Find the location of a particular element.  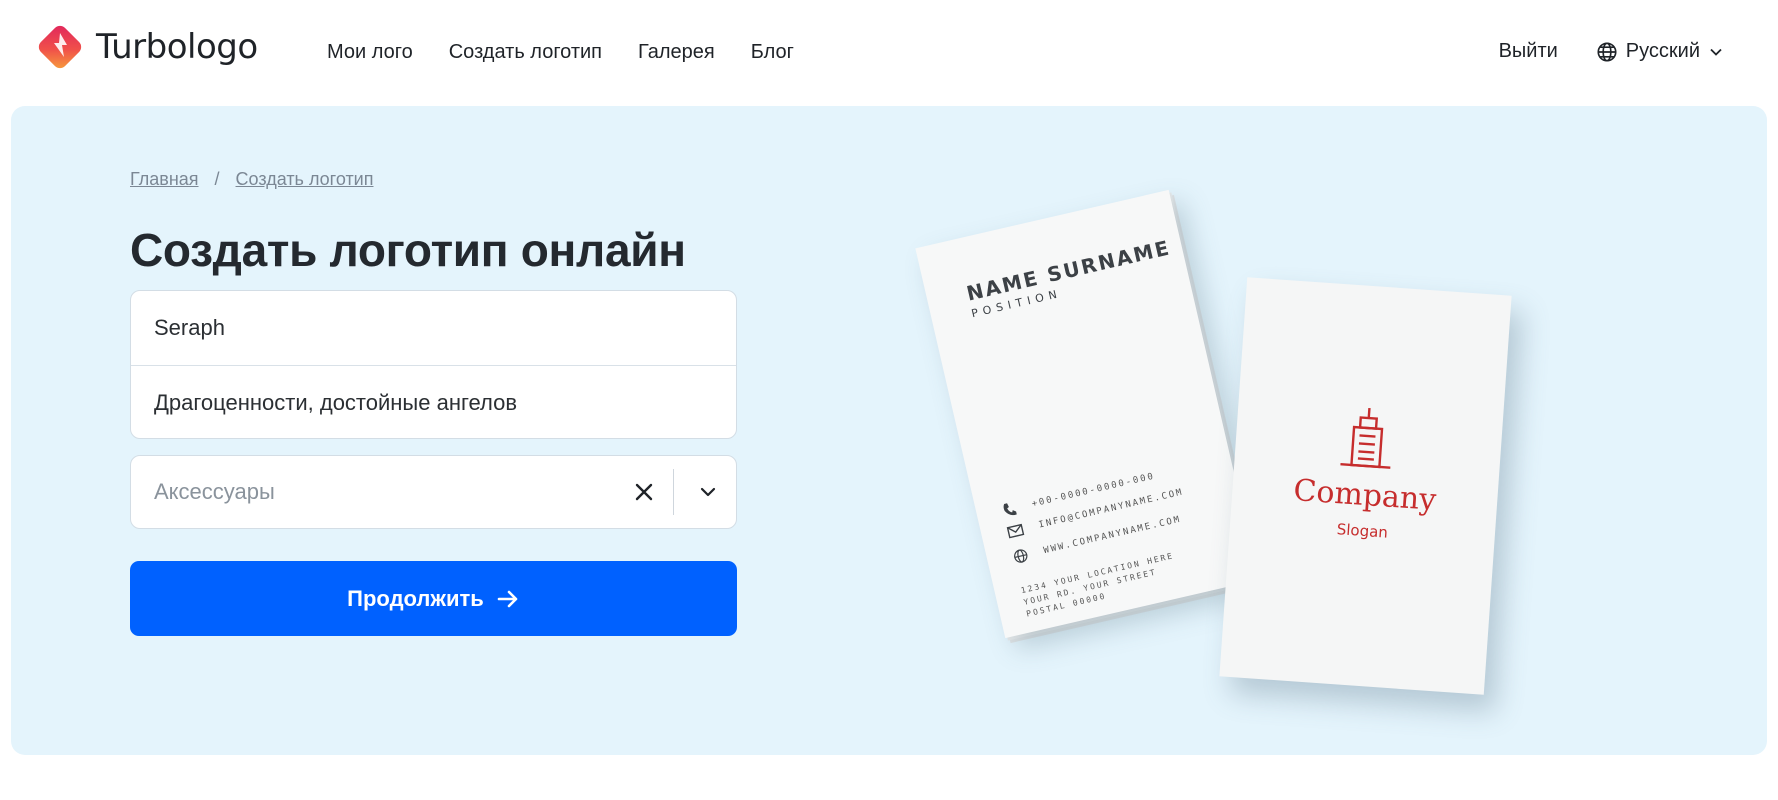

logo-details-form is located at coordinates (433, 364).